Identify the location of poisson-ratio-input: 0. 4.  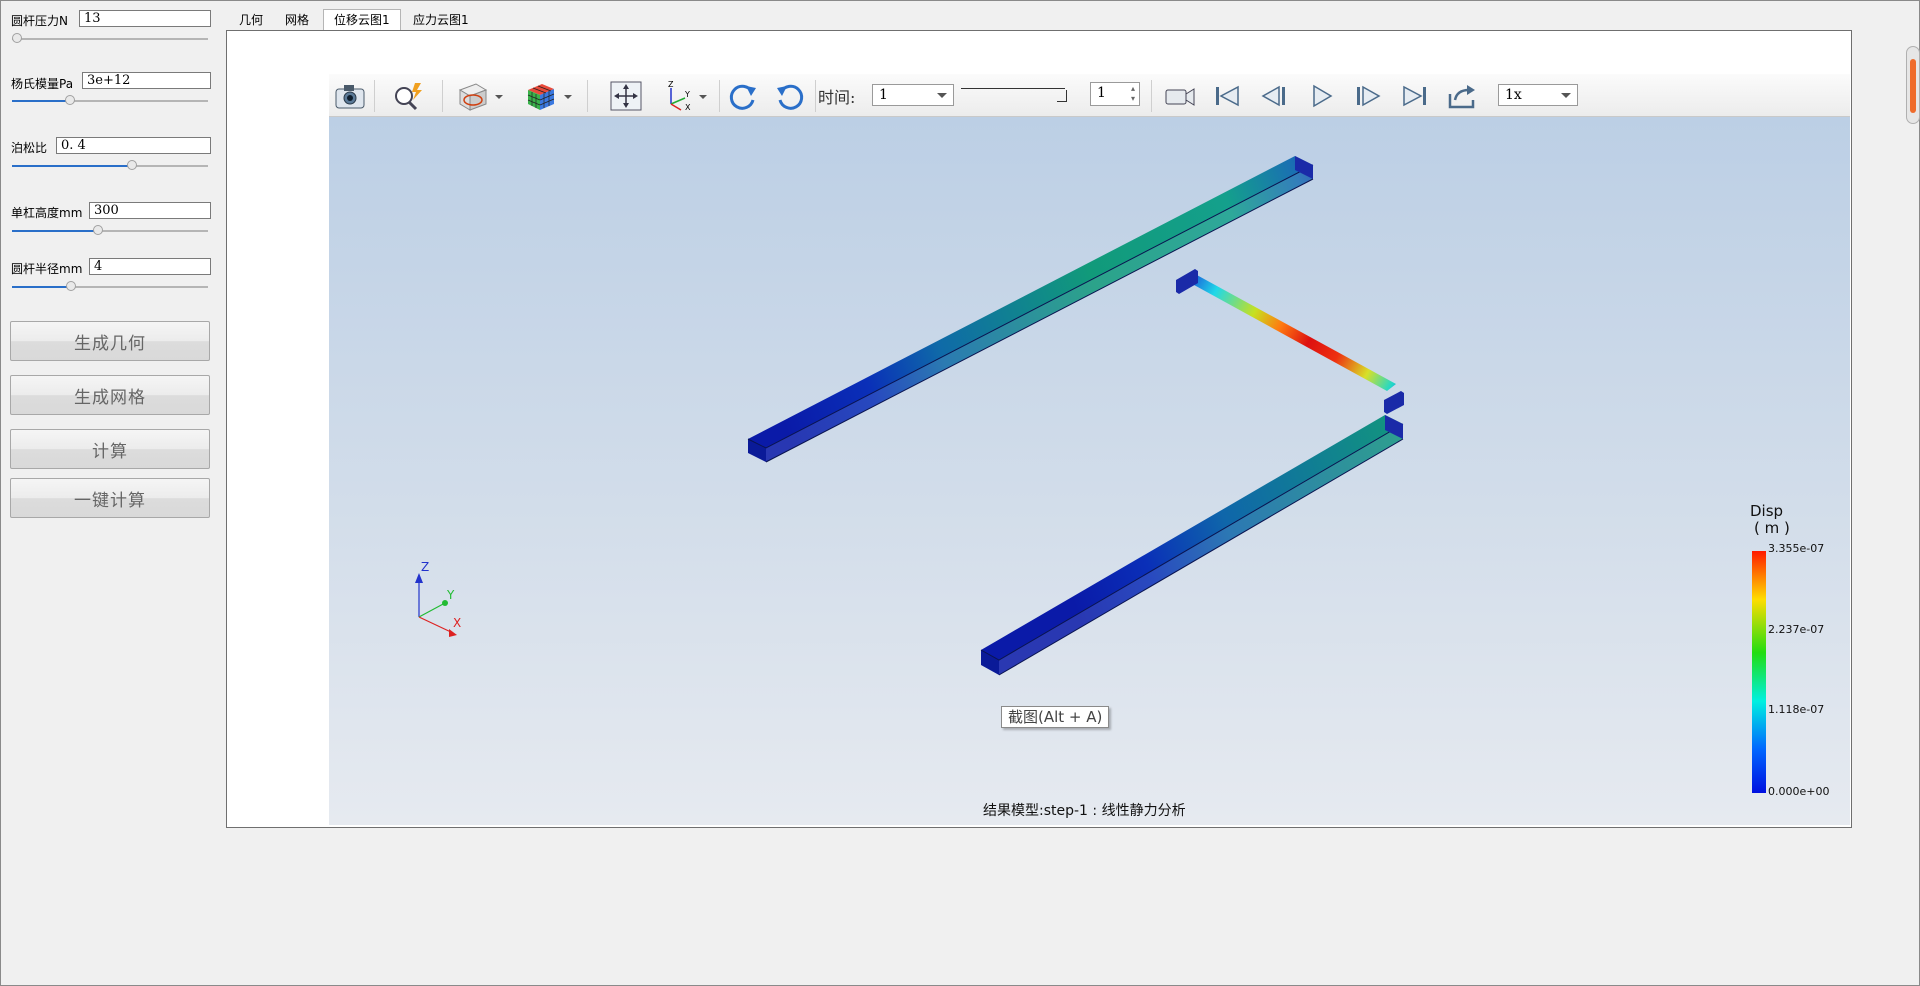
(133, 145).